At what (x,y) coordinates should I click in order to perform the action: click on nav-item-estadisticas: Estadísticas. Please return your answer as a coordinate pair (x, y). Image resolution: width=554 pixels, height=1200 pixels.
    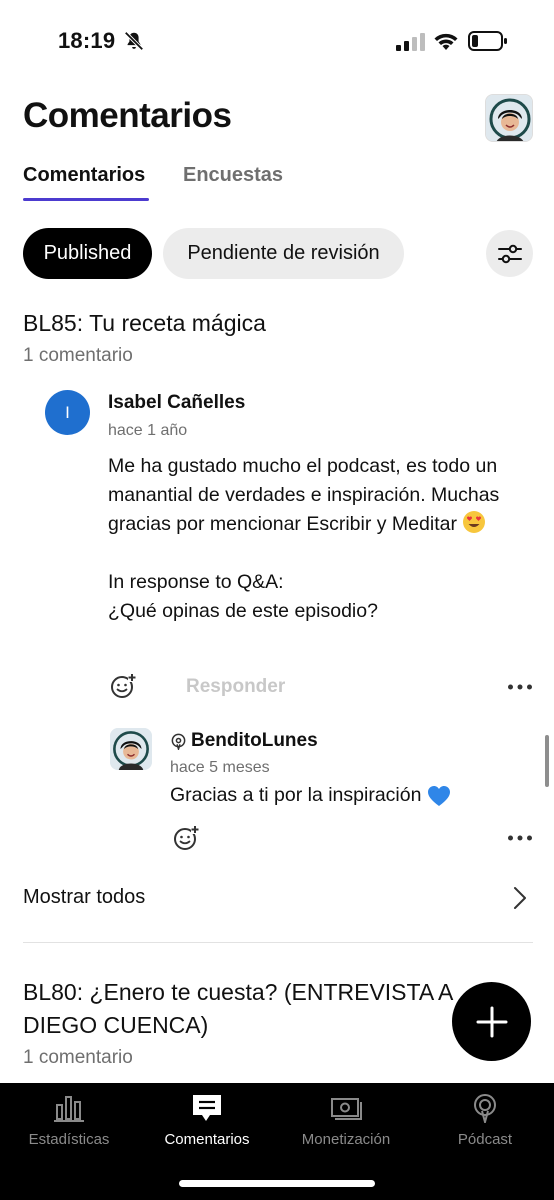
    Looking at the image, I should click on (69, 1123).